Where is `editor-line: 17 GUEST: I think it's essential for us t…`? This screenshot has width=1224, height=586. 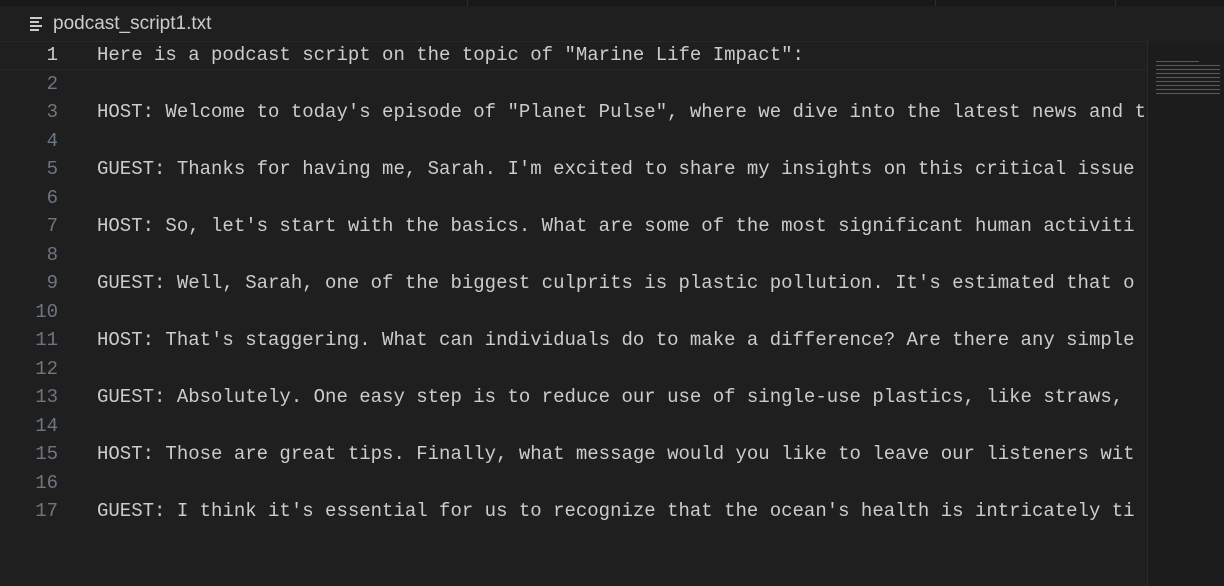
editor-line: 17 GUEST: I think it's essential for us t… is located at coordinates (574, 511).